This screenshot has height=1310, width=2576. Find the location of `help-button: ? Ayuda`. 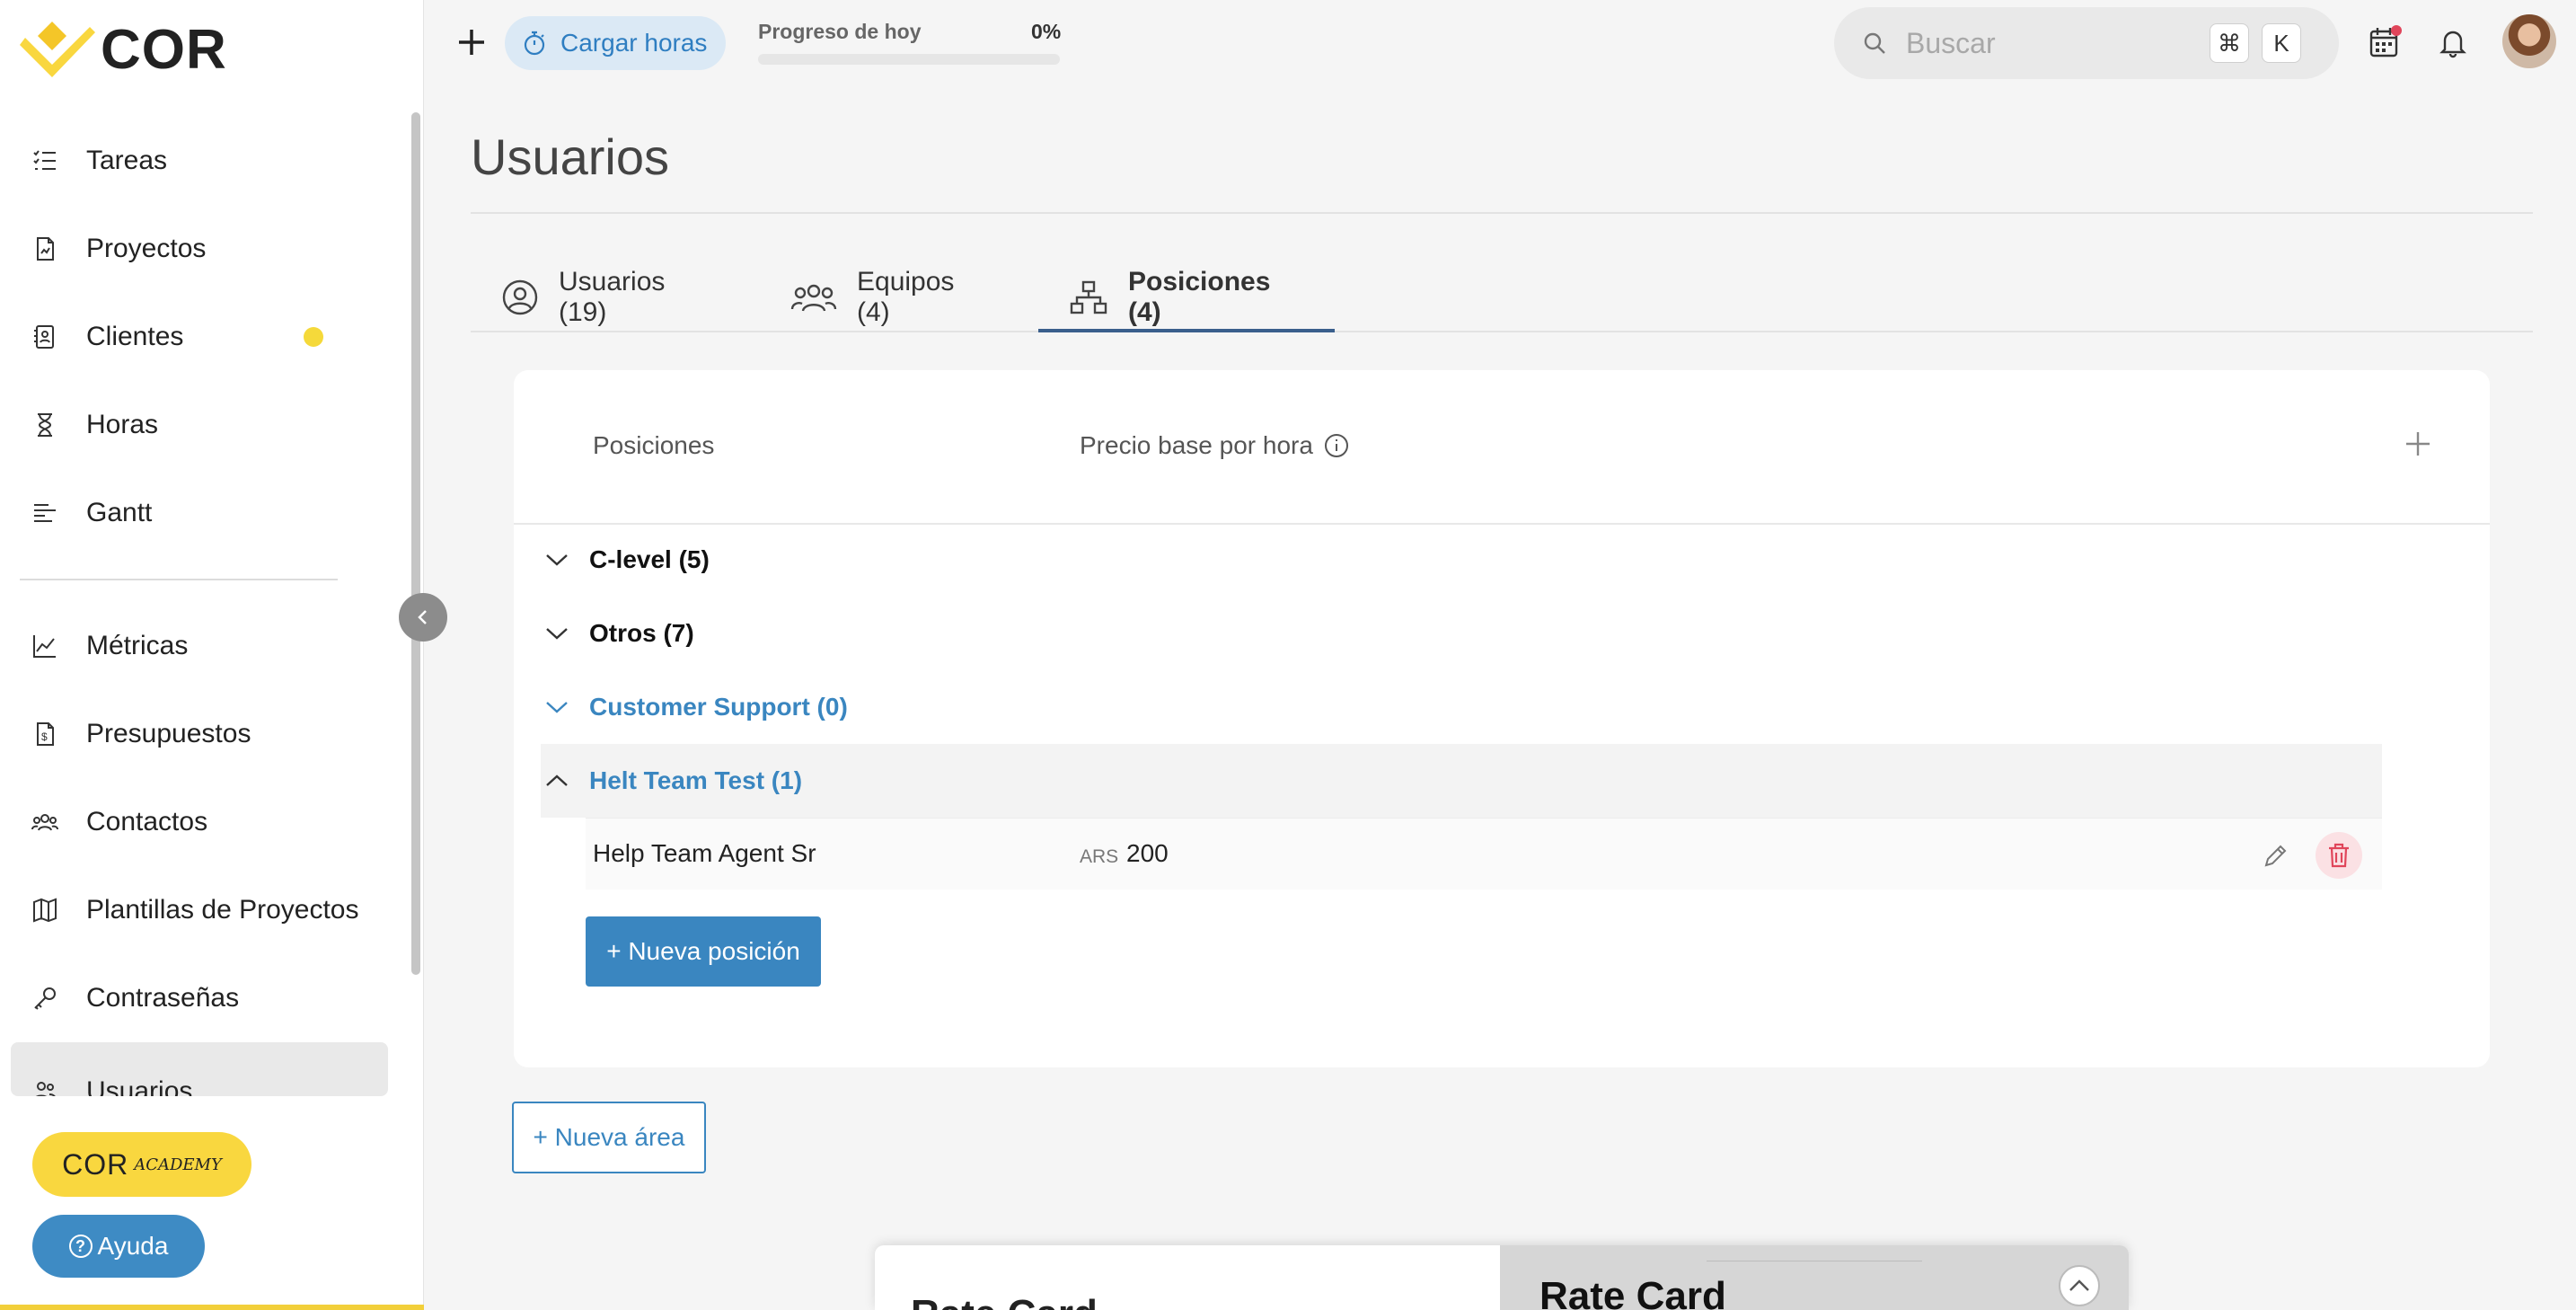

help-button: ? Ayuda is located at coordinates (118, 1246).